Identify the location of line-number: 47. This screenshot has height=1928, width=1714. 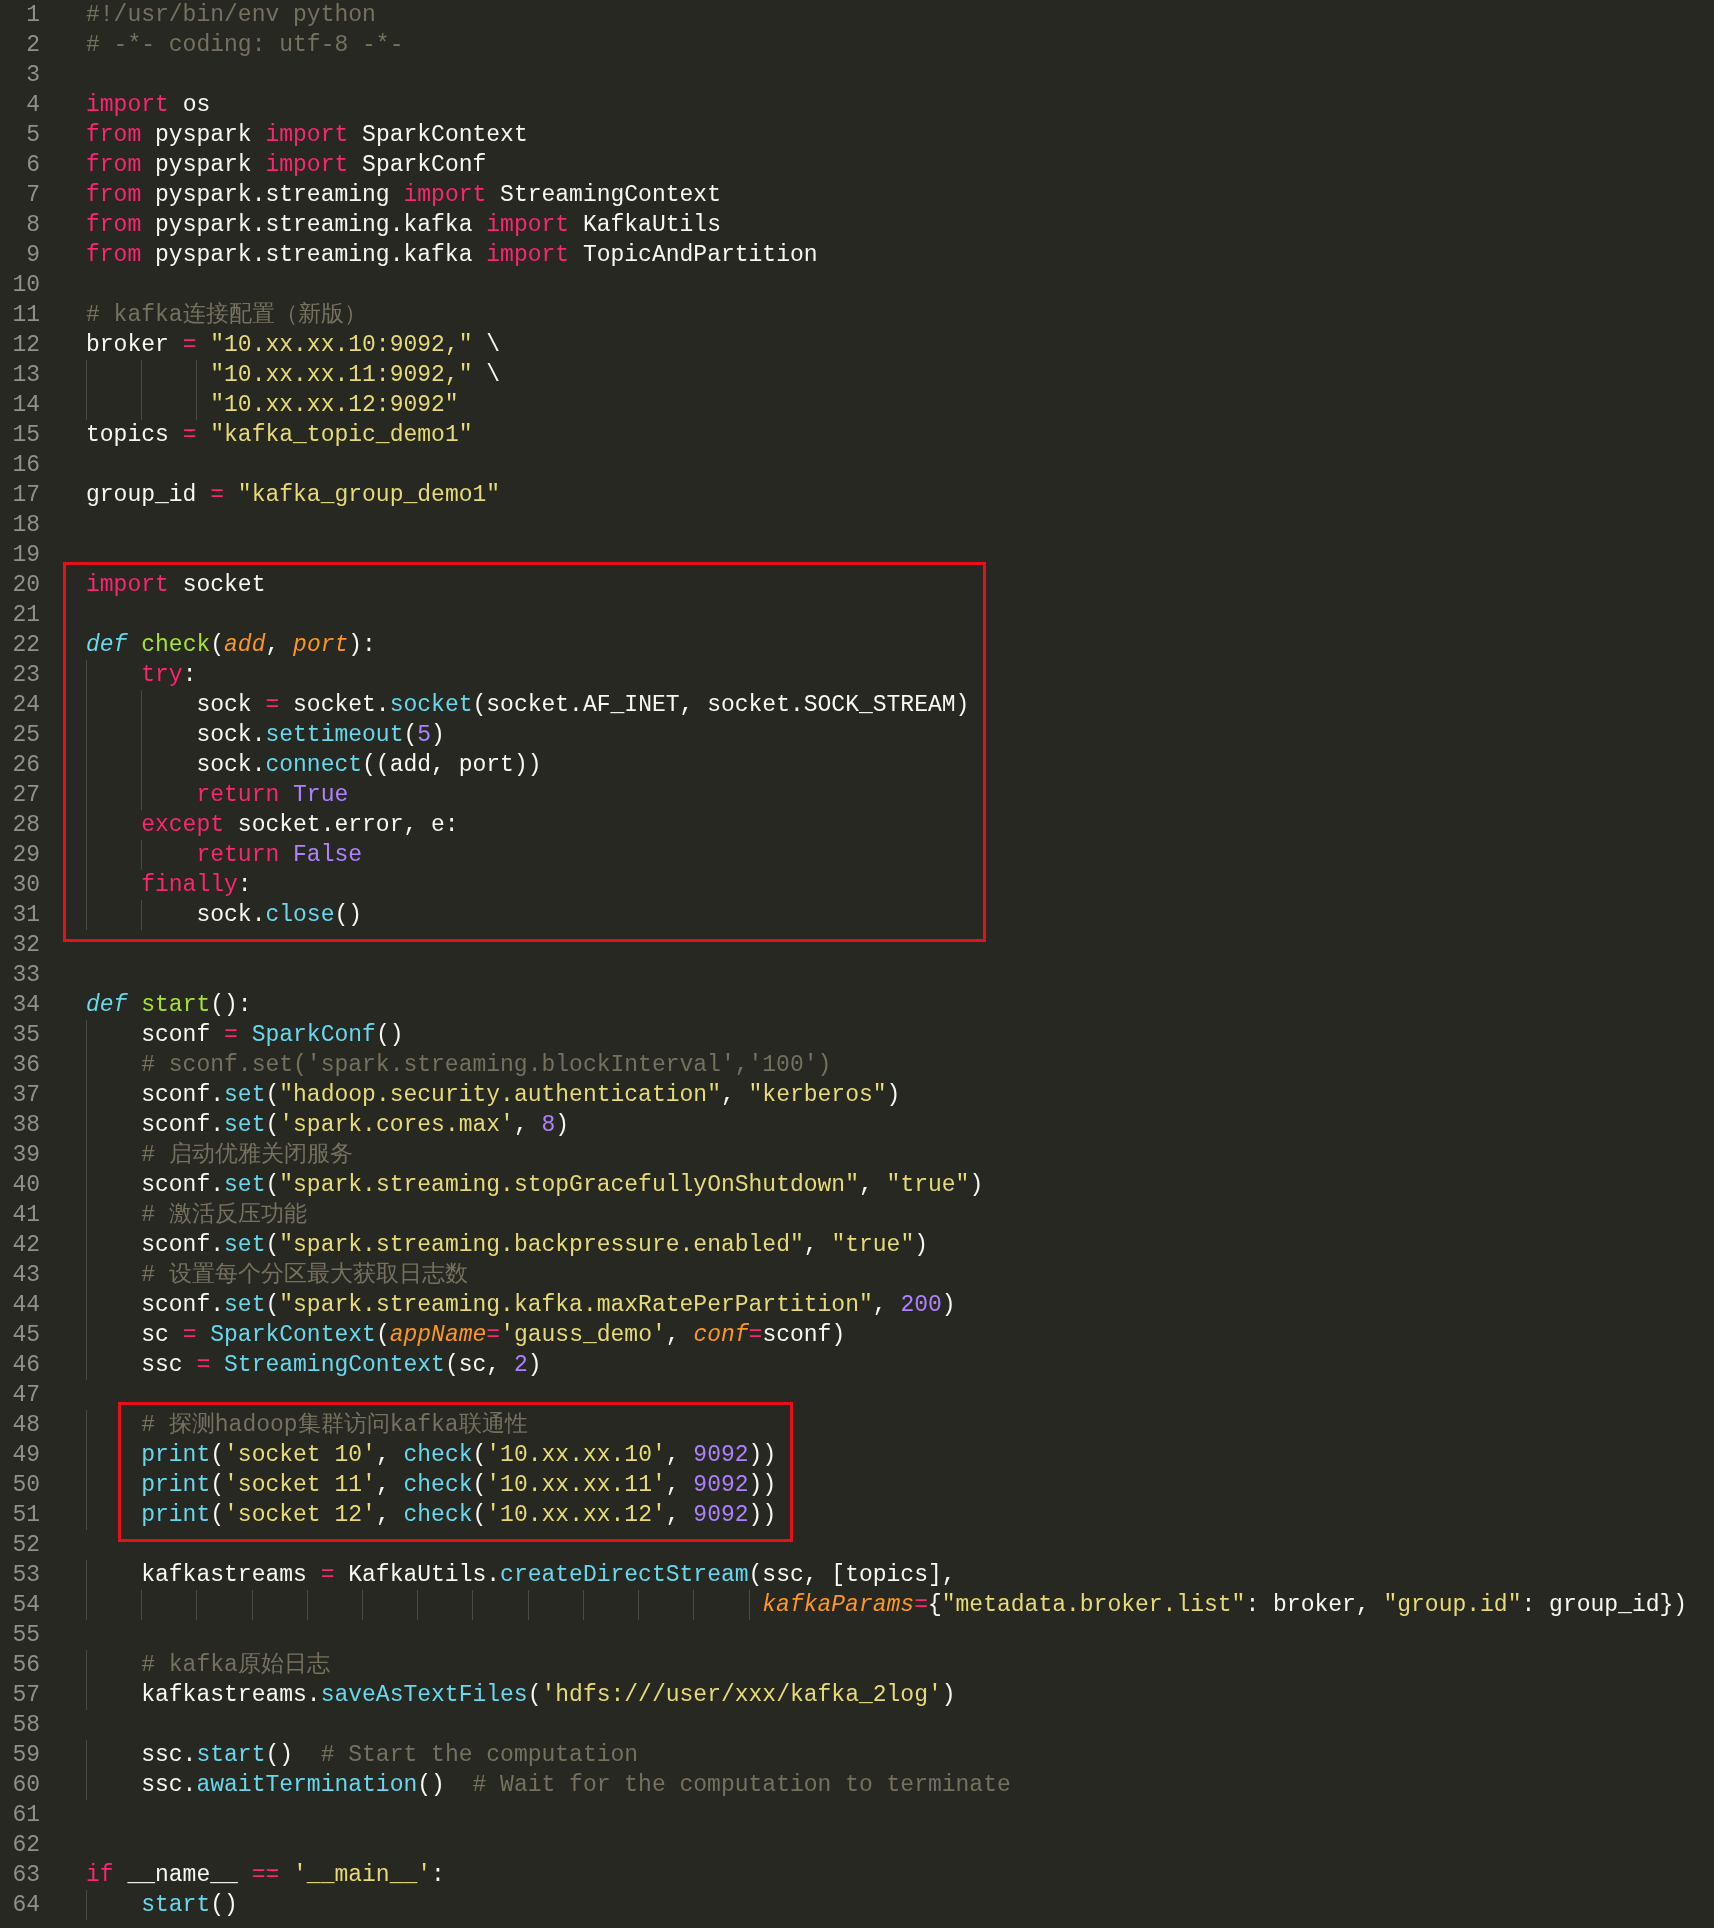
(26, 1395).